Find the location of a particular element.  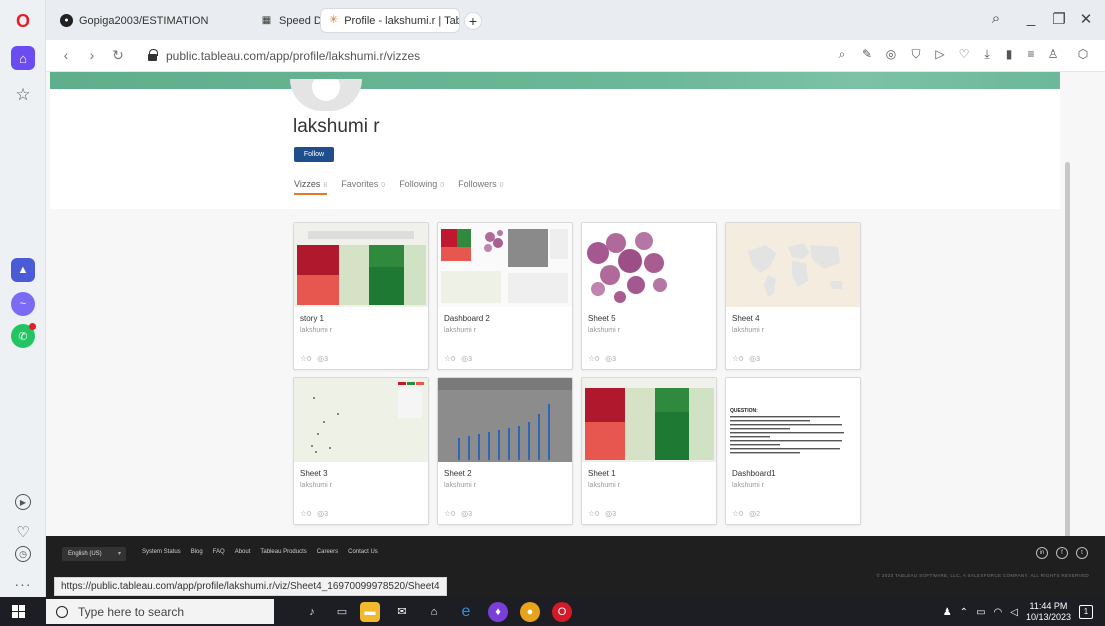

tab-followers: Followers 0 is located at coordinates (480, 187).